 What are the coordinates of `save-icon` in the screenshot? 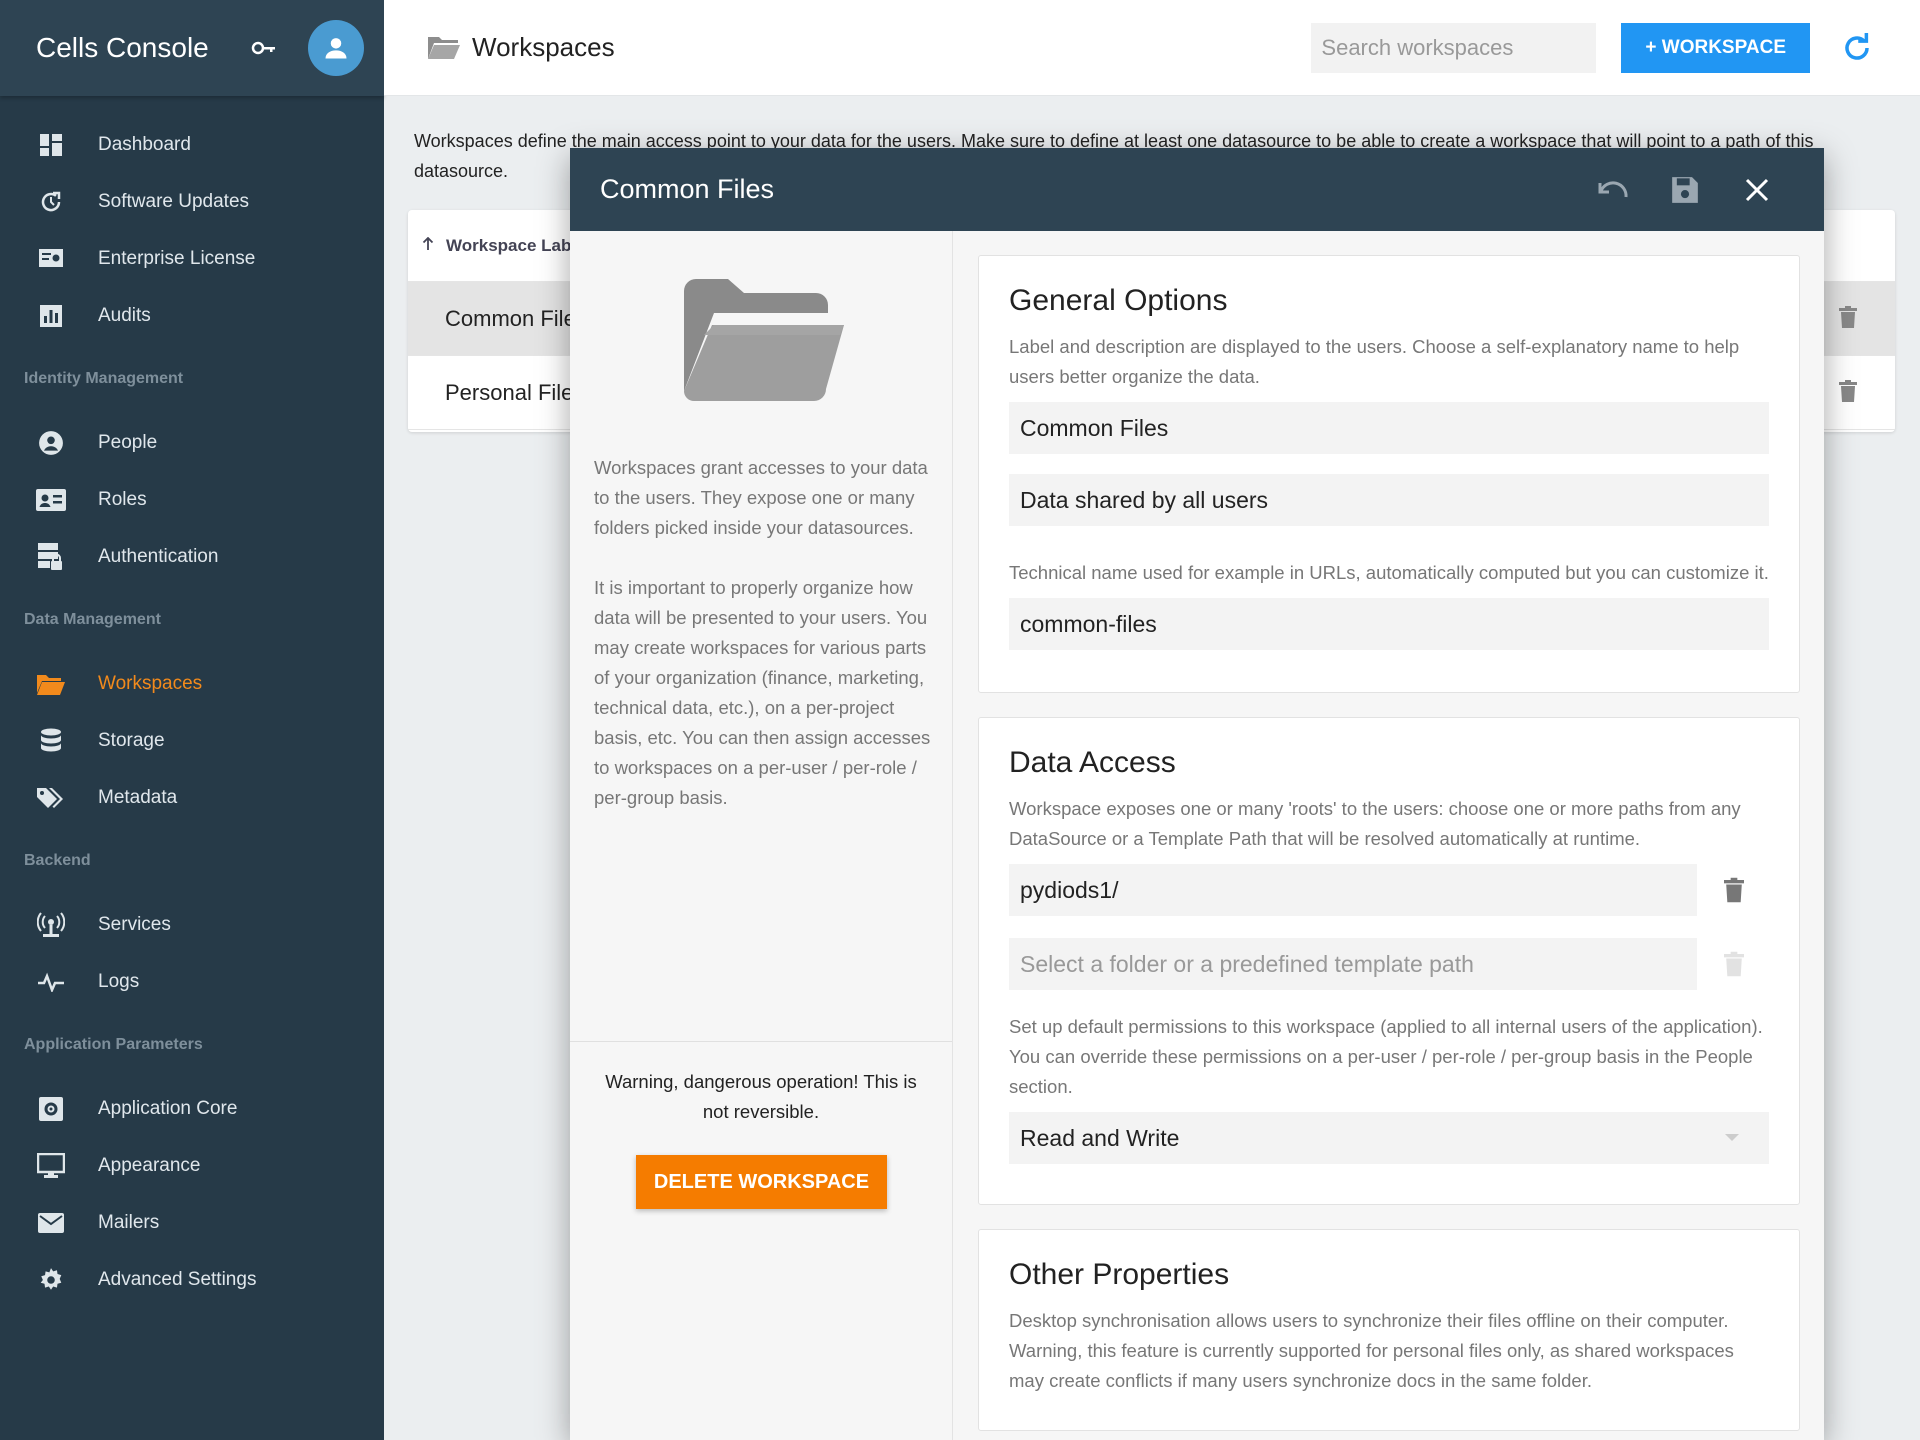 It's located at (1685, 190).